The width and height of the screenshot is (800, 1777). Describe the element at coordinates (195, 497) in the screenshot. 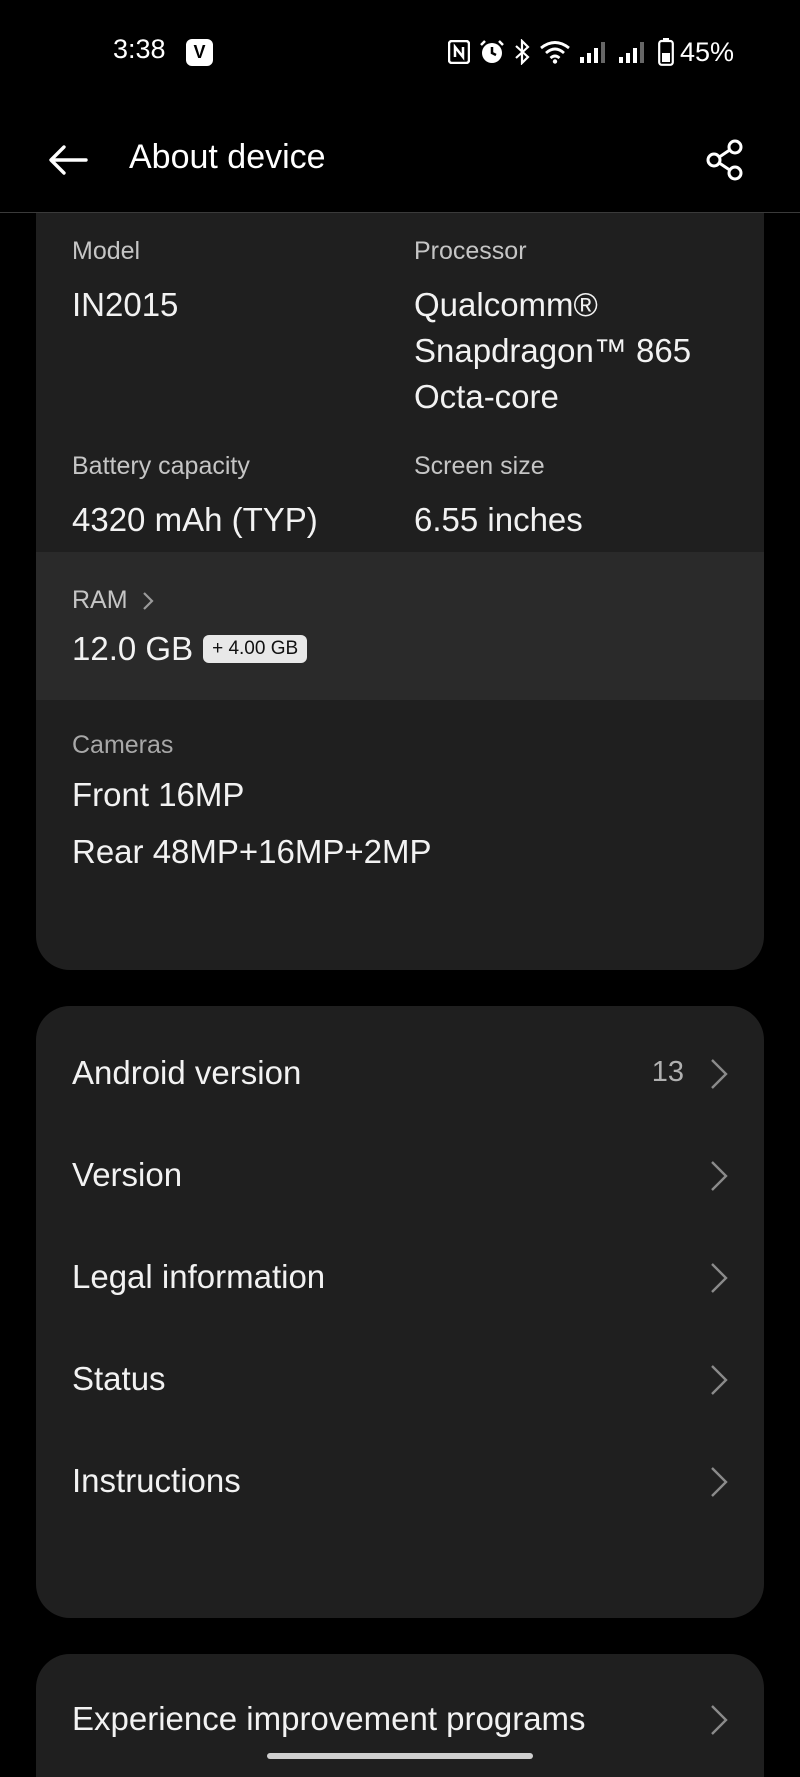

I see `spec-battery: Battery capacity 4320 mAh (TYP)` at that location.